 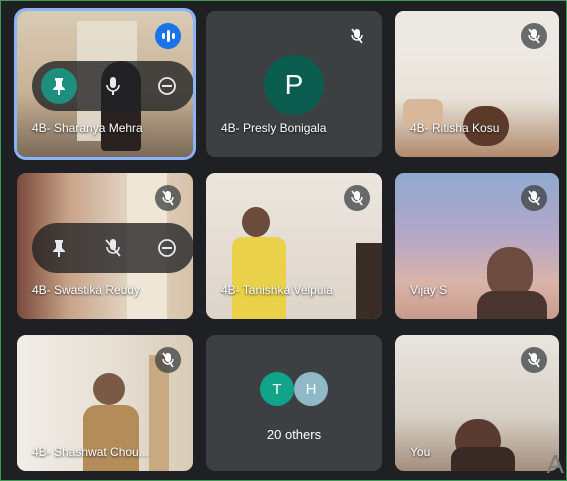 I want to click on participant-tile-vijay: Vijay S, so click(x=477, y=246).